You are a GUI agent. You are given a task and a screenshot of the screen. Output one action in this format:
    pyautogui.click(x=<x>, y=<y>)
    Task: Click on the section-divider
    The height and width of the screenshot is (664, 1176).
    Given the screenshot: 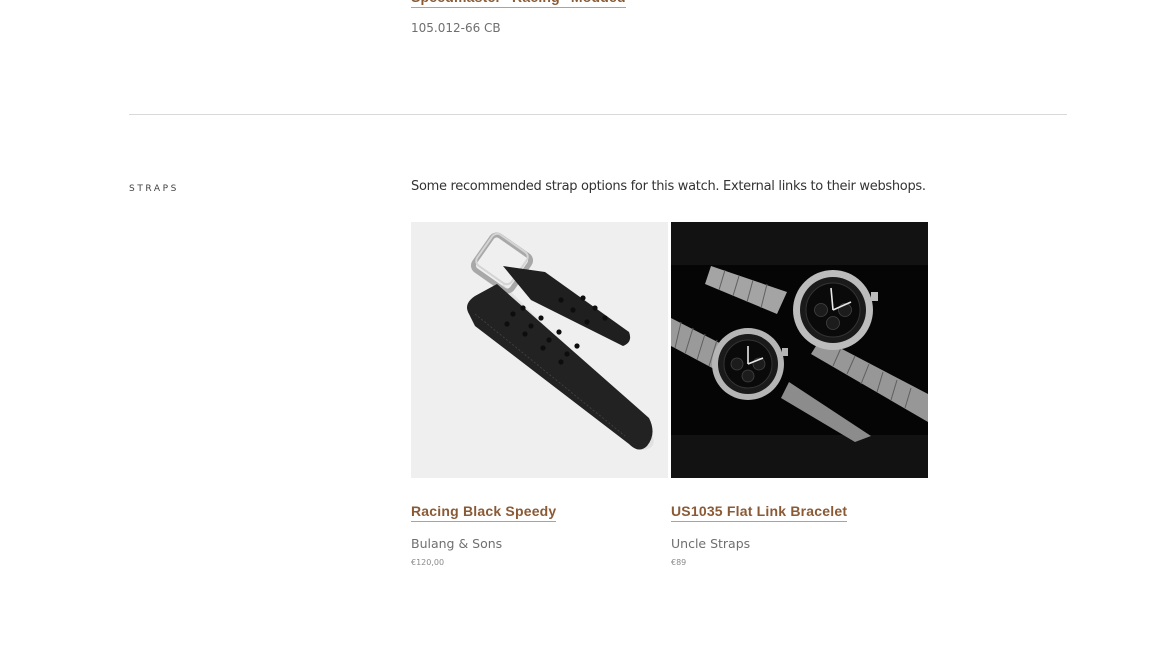 What is the action you would take?
    pyautogui.click(x=598, y=114)
    